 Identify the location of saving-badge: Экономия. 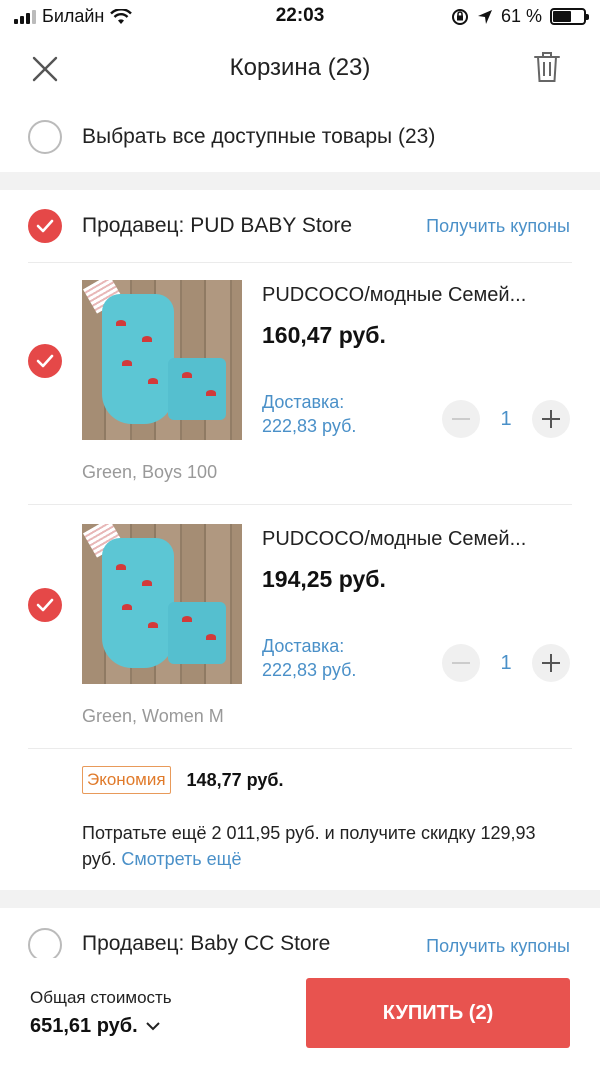
(126, 780).